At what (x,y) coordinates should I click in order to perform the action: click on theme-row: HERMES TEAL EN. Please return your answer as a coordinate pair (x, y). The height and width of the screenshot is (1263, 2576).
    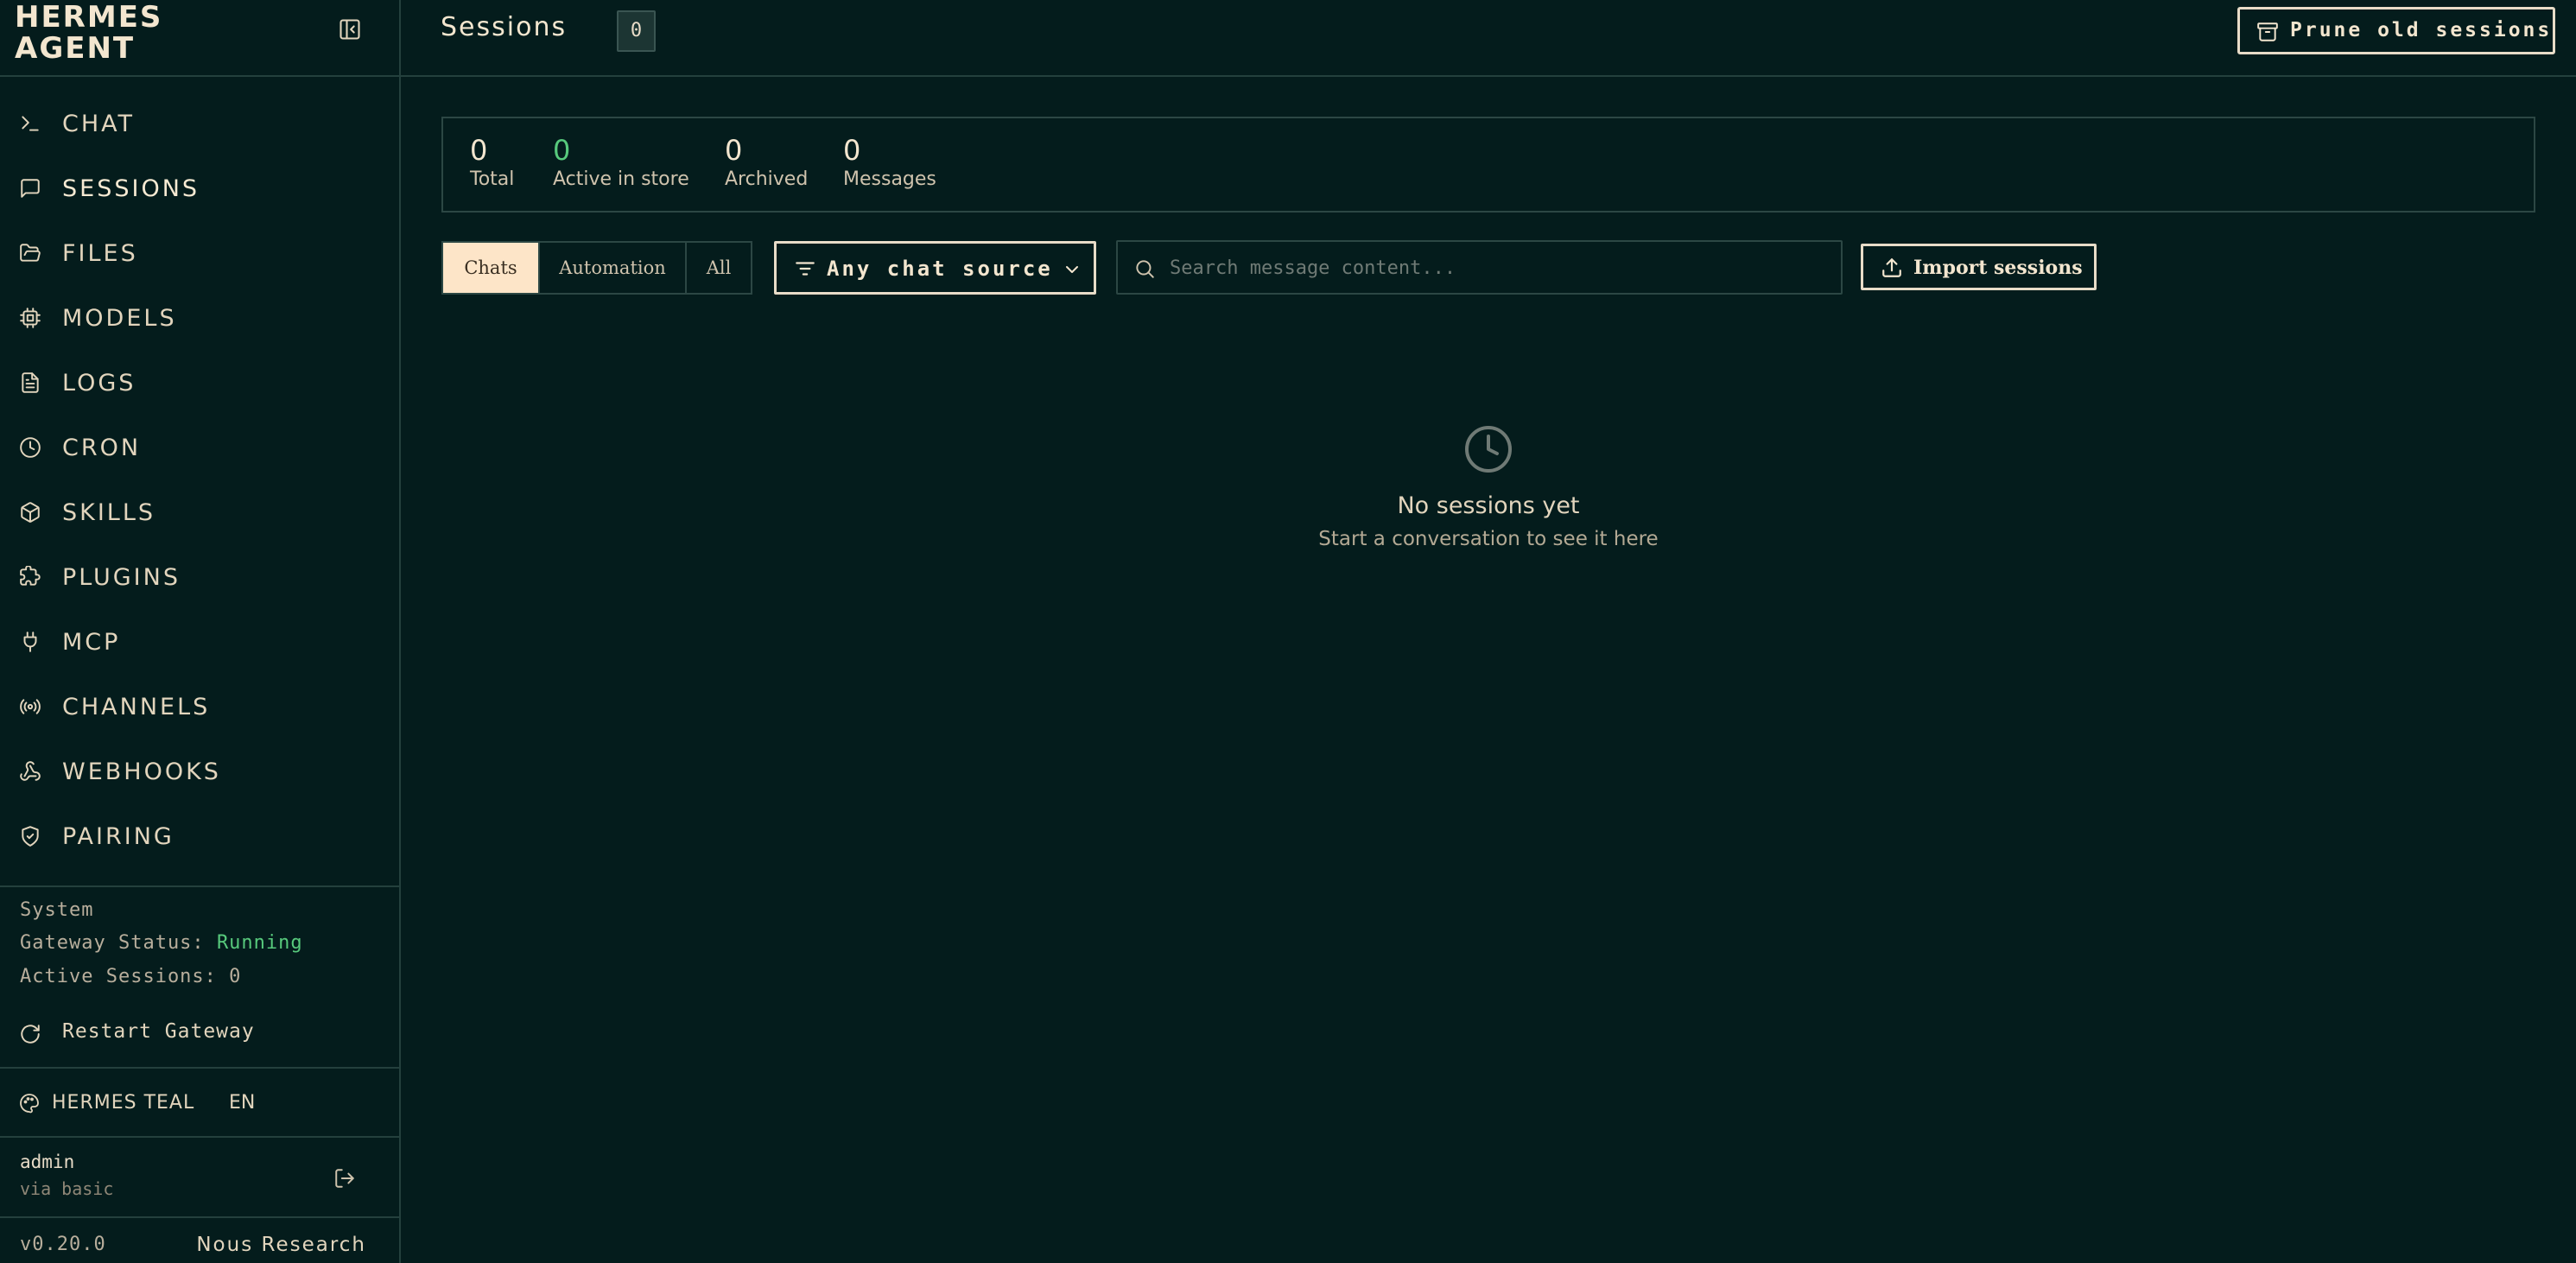
    Looking at the image, I should click on (199, 1104).